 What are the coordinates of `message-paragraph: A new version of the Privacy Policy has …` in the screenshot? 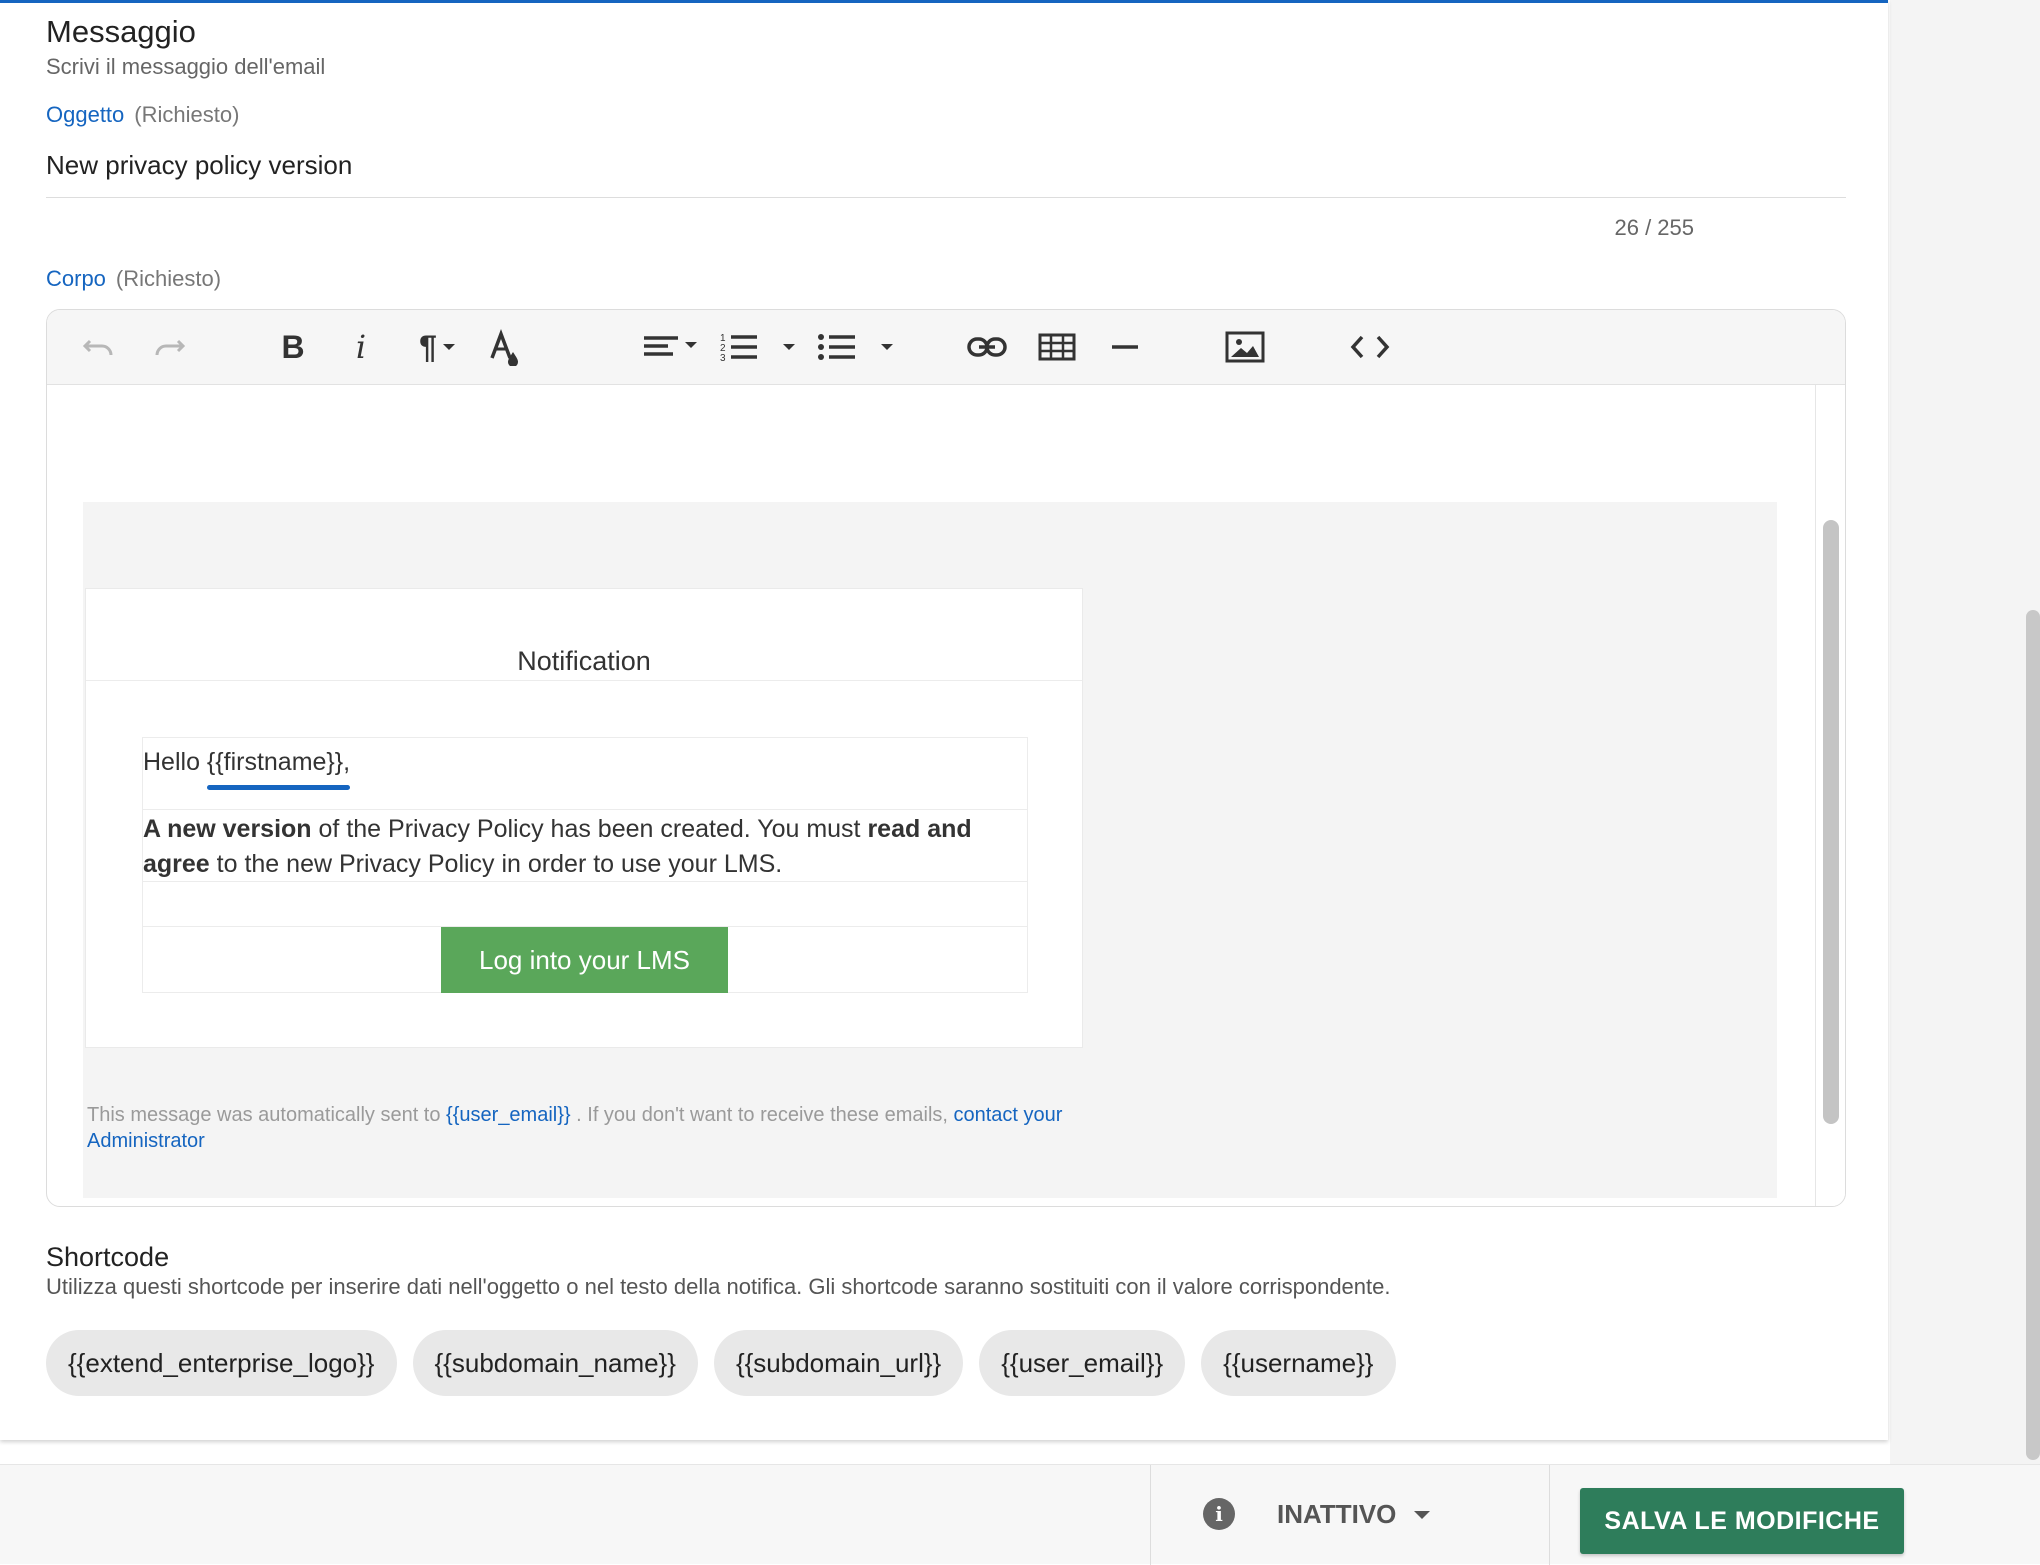 It's located at (583, 847).